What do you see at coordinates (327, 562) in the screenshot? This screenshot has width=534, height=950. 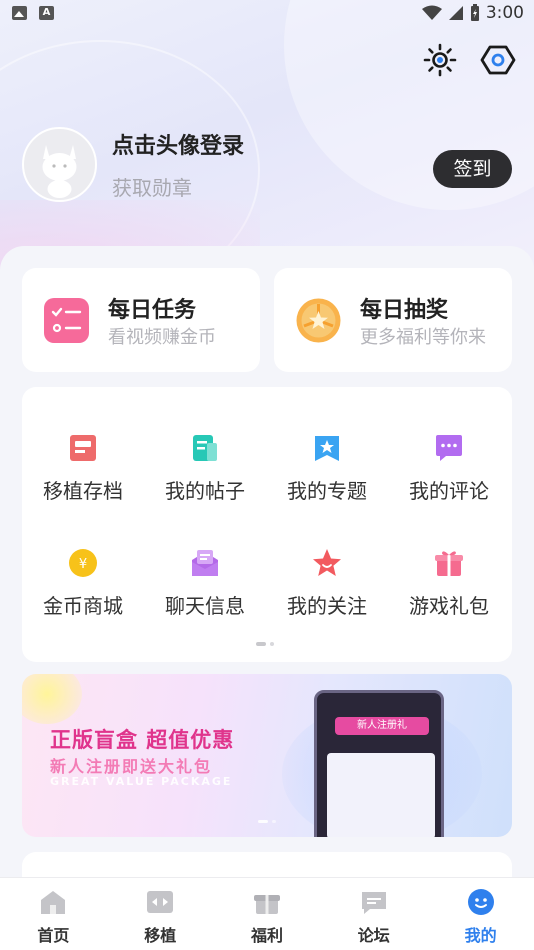 I see `follow-star-icon` at bounding box center [327, 562].